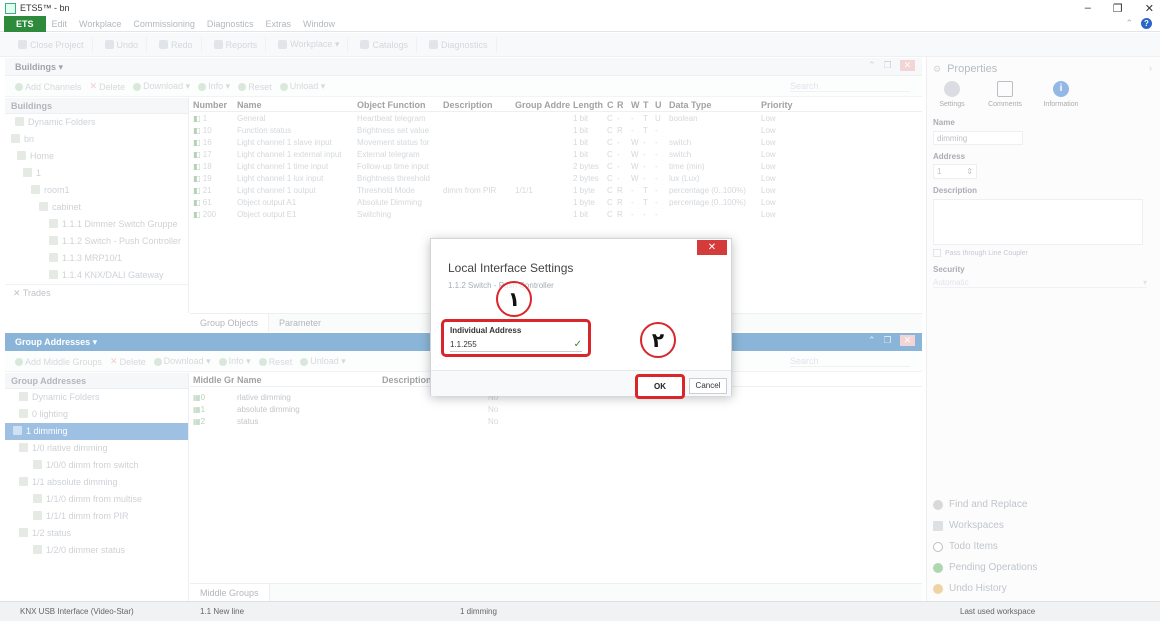  What do you see at coordinates (997, 611) in the screenshot?
I see `status-workspace: Last used workspace` at bounding box center [997, 611].